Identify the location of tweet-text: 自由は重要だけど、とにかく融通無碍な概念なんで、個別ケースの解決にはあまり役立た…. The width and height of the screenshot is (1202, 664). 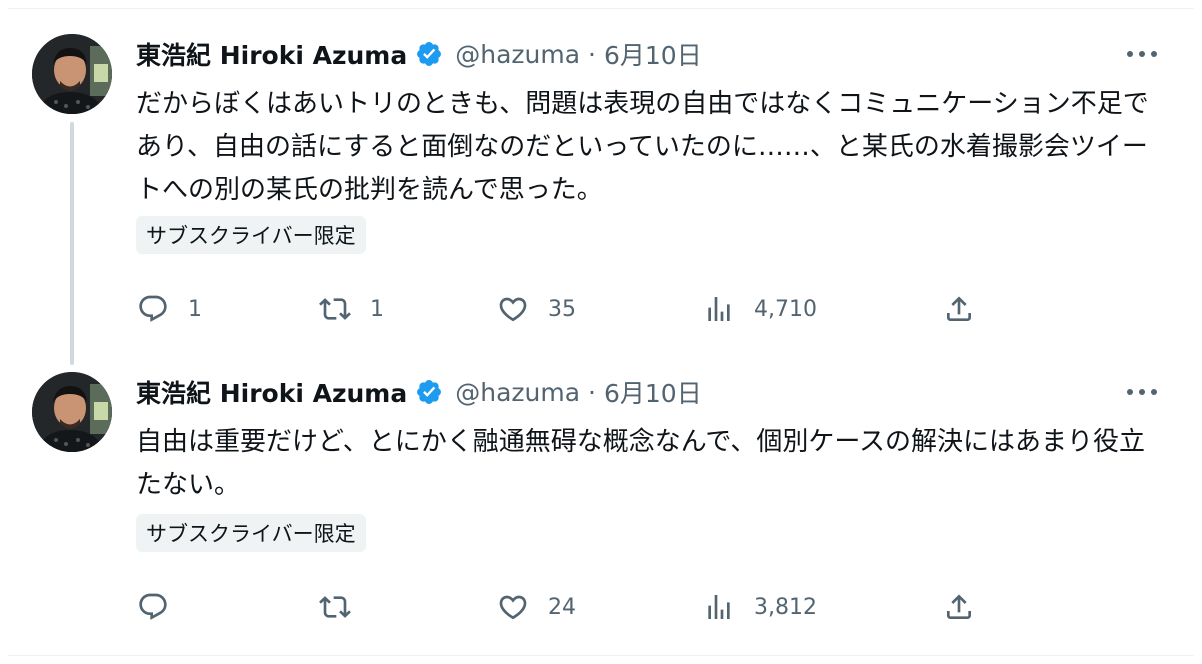
(641, 463).